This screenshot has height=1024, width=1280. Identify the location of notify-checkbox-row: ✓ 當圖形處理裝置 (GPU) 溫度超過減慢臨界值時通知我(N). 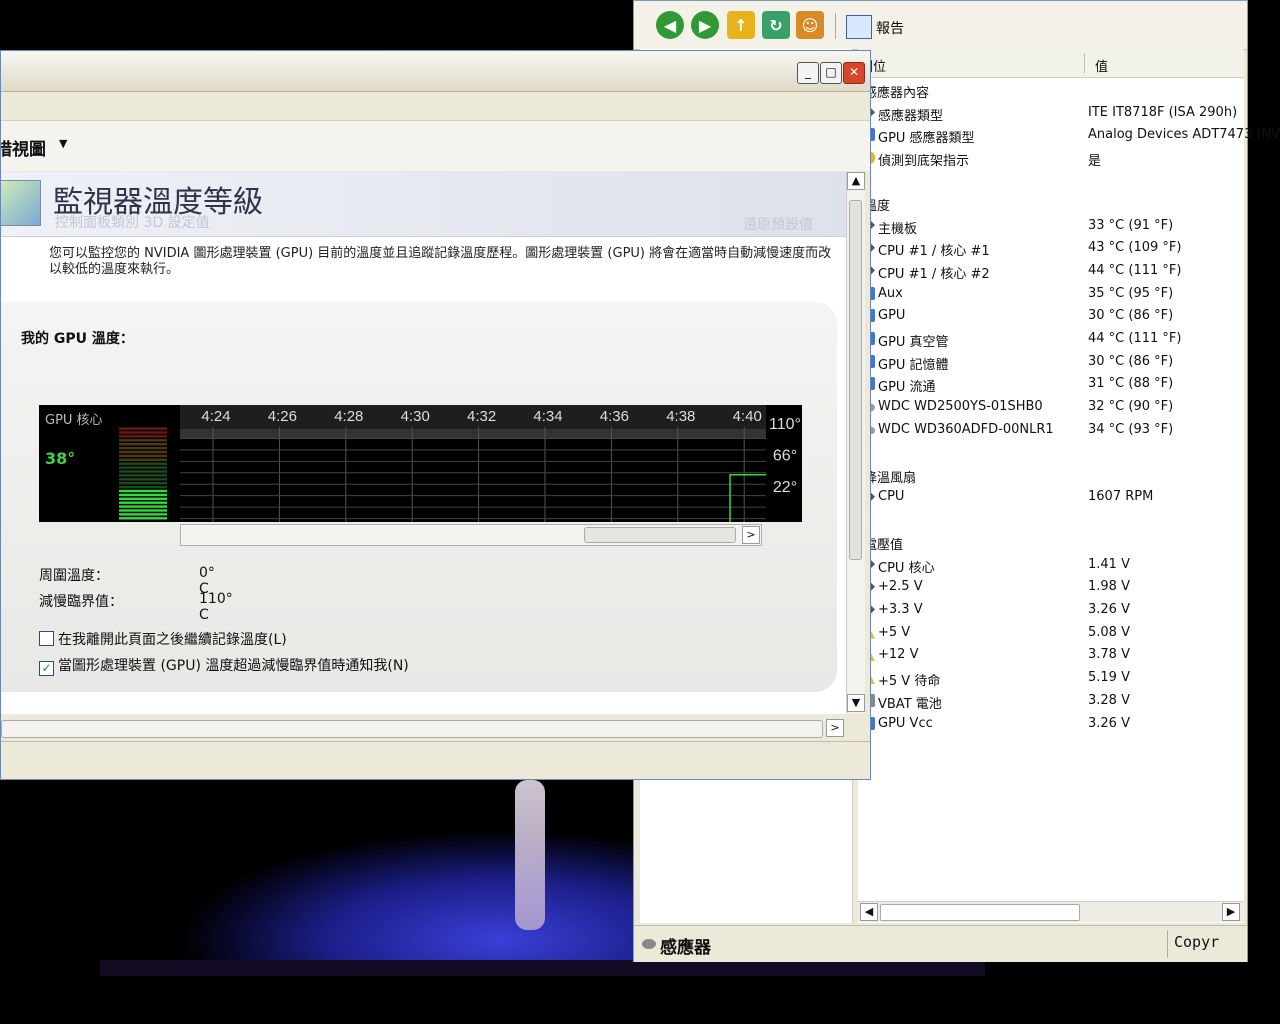
(224, 665).